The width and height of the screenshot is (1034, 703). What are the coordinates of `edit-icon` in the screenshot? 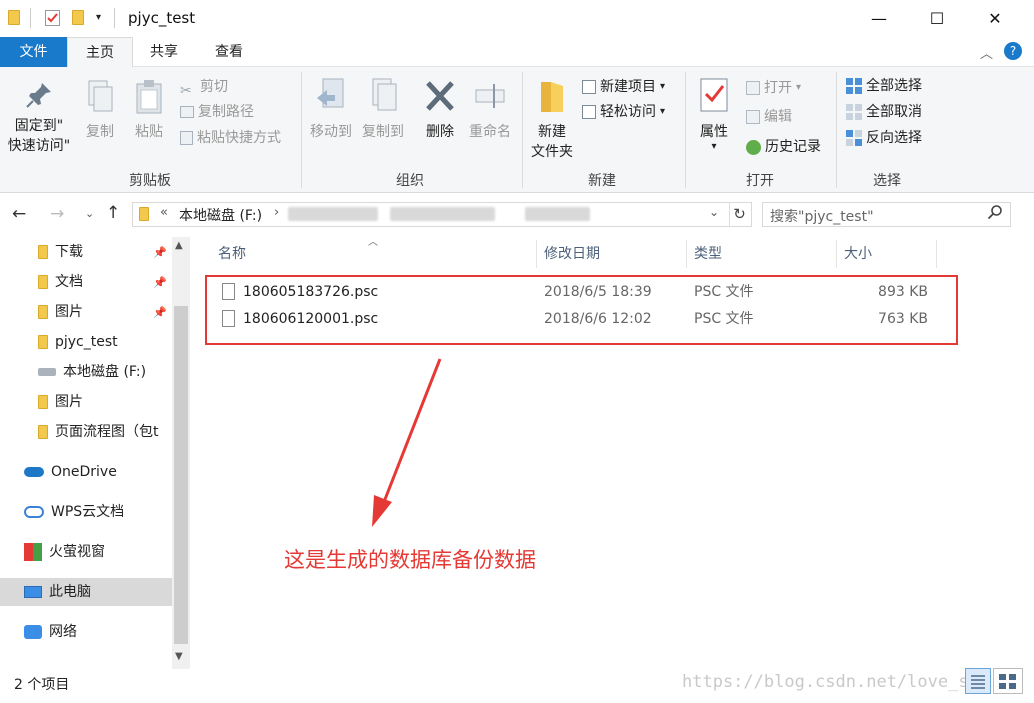 It's located at (753, 117).